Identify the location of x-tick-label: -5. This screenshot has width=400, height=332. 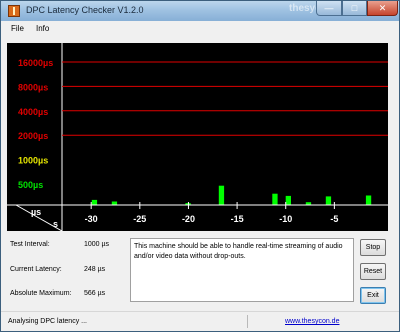
(334, 219).